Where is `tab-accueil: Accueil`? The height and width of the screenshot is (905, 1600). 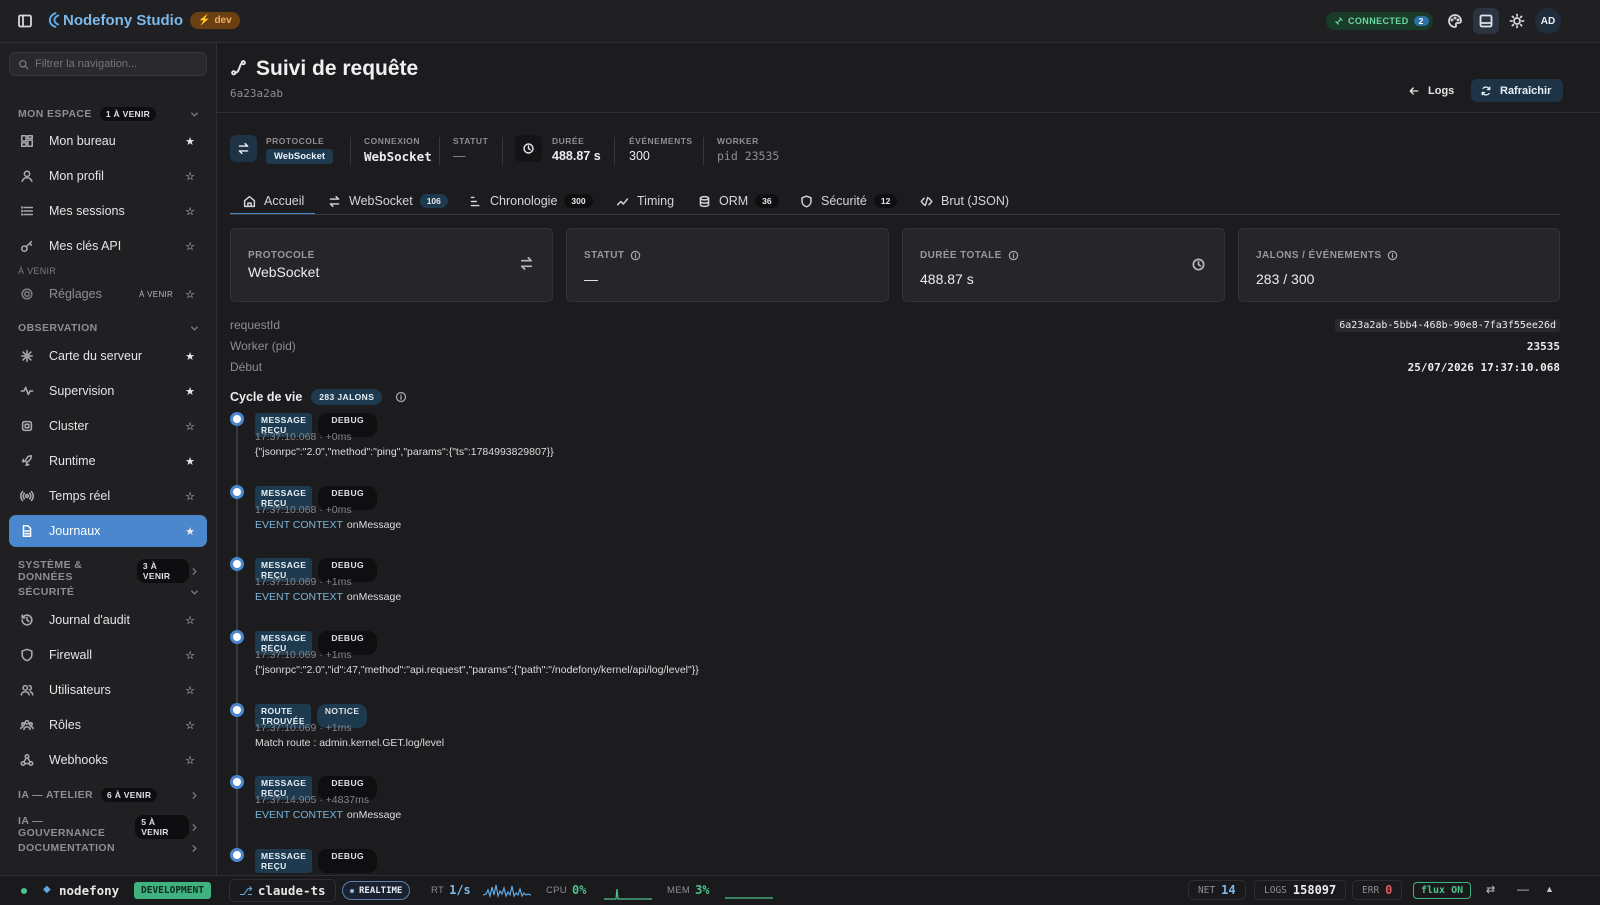
tab-accueil: Accueil is located at coordinates (273, 201).